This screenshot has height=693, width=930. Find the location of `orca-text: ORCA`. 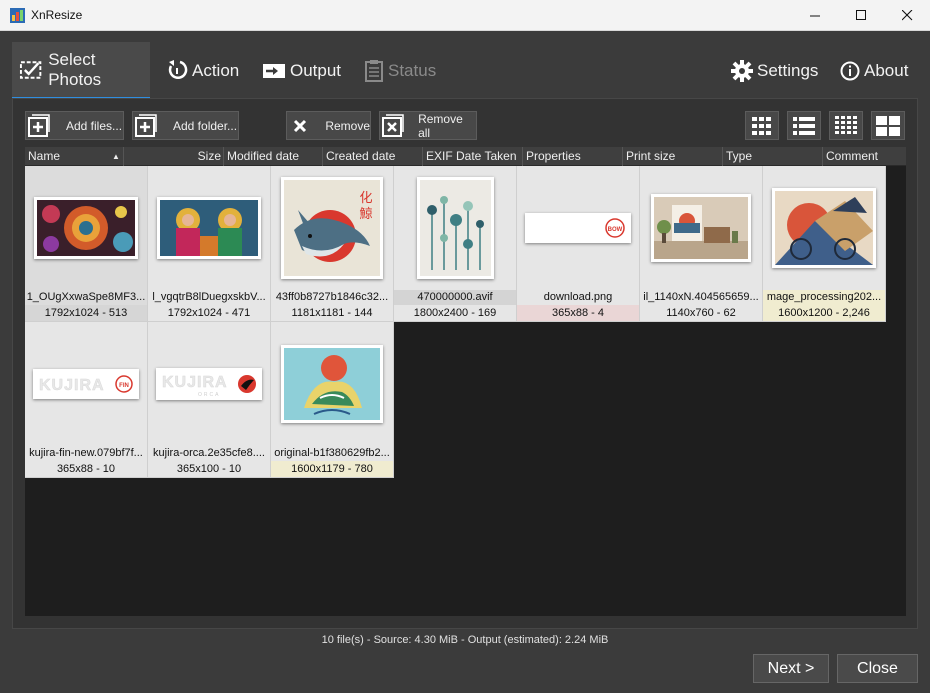

orca-text: ORCA is located at coordinates (209, 395).